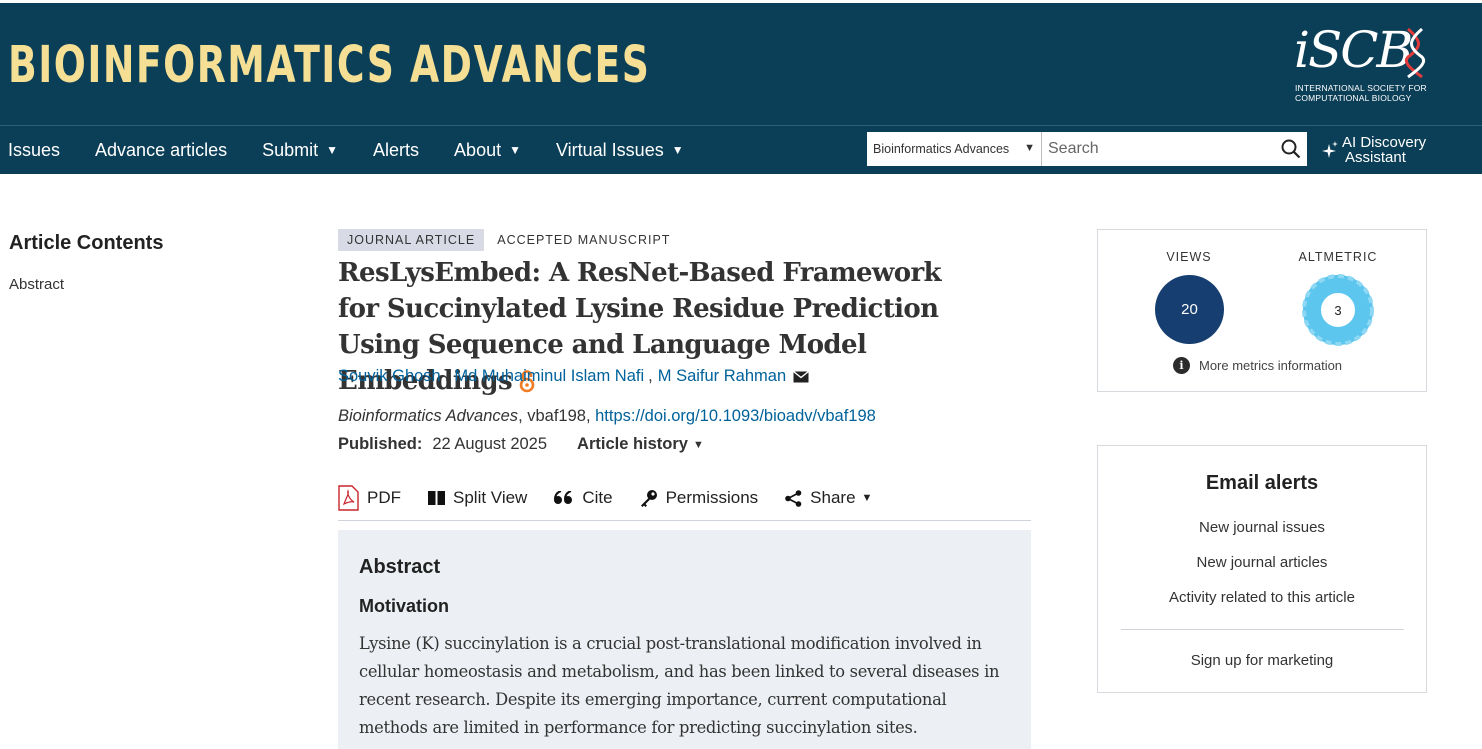 The height and width of the screenshot is (749, 1482). I want to click on ai-discovery-assistant-button: AI Discovery Assistant, so click(1382, 150).